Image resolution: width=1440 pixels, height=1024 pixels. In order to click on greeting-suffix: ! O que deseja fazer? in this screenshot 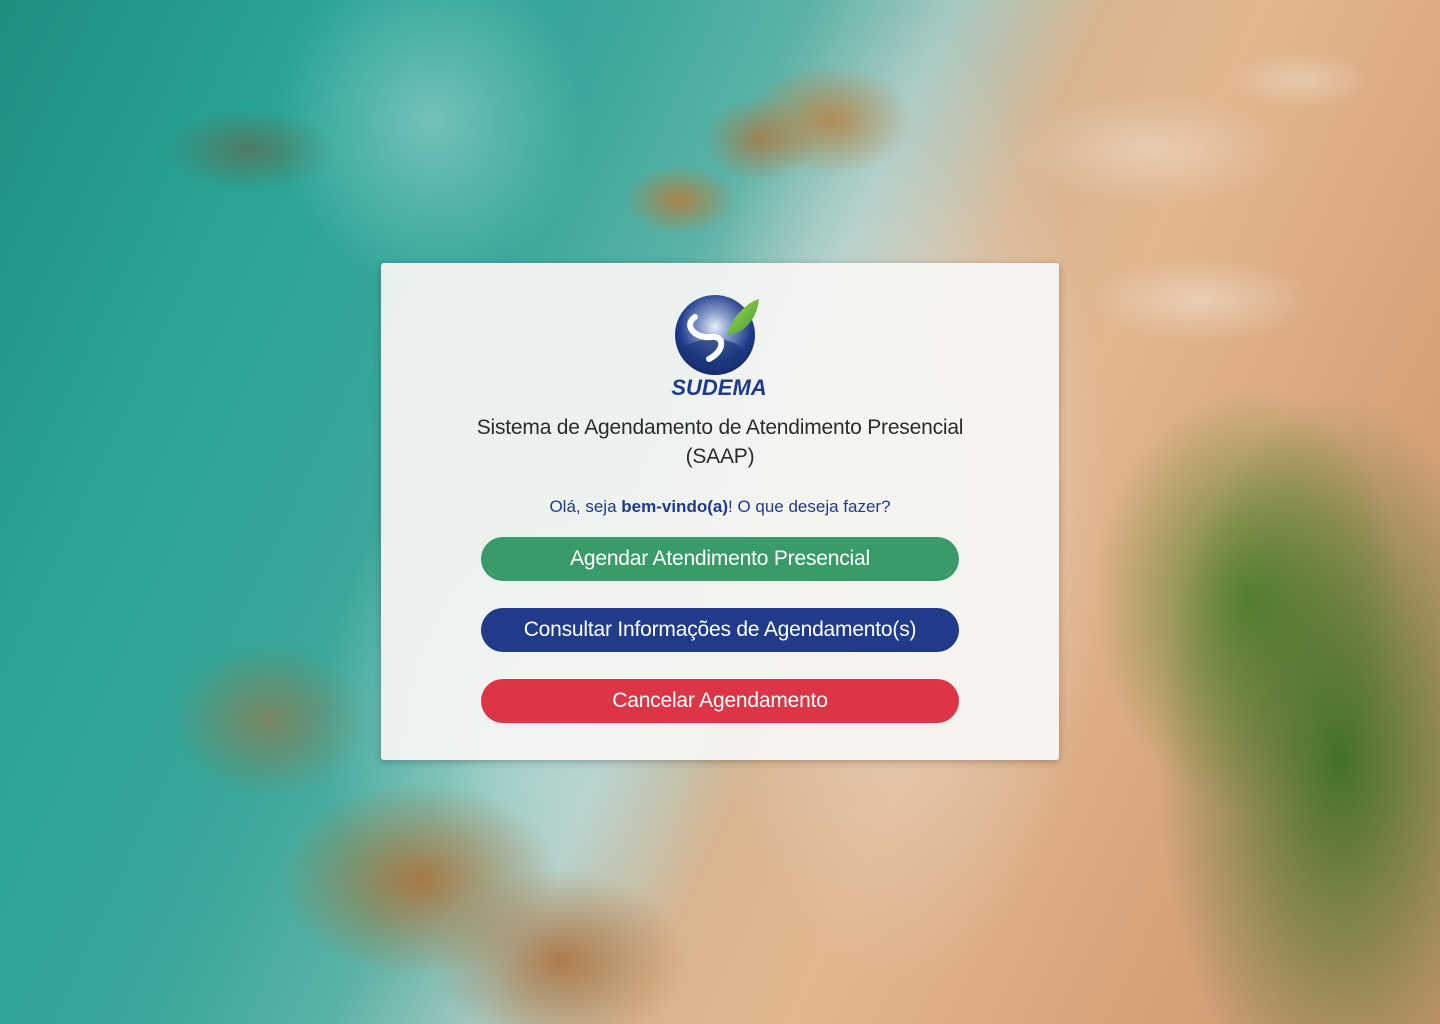, I will do `click(809, 506)`.